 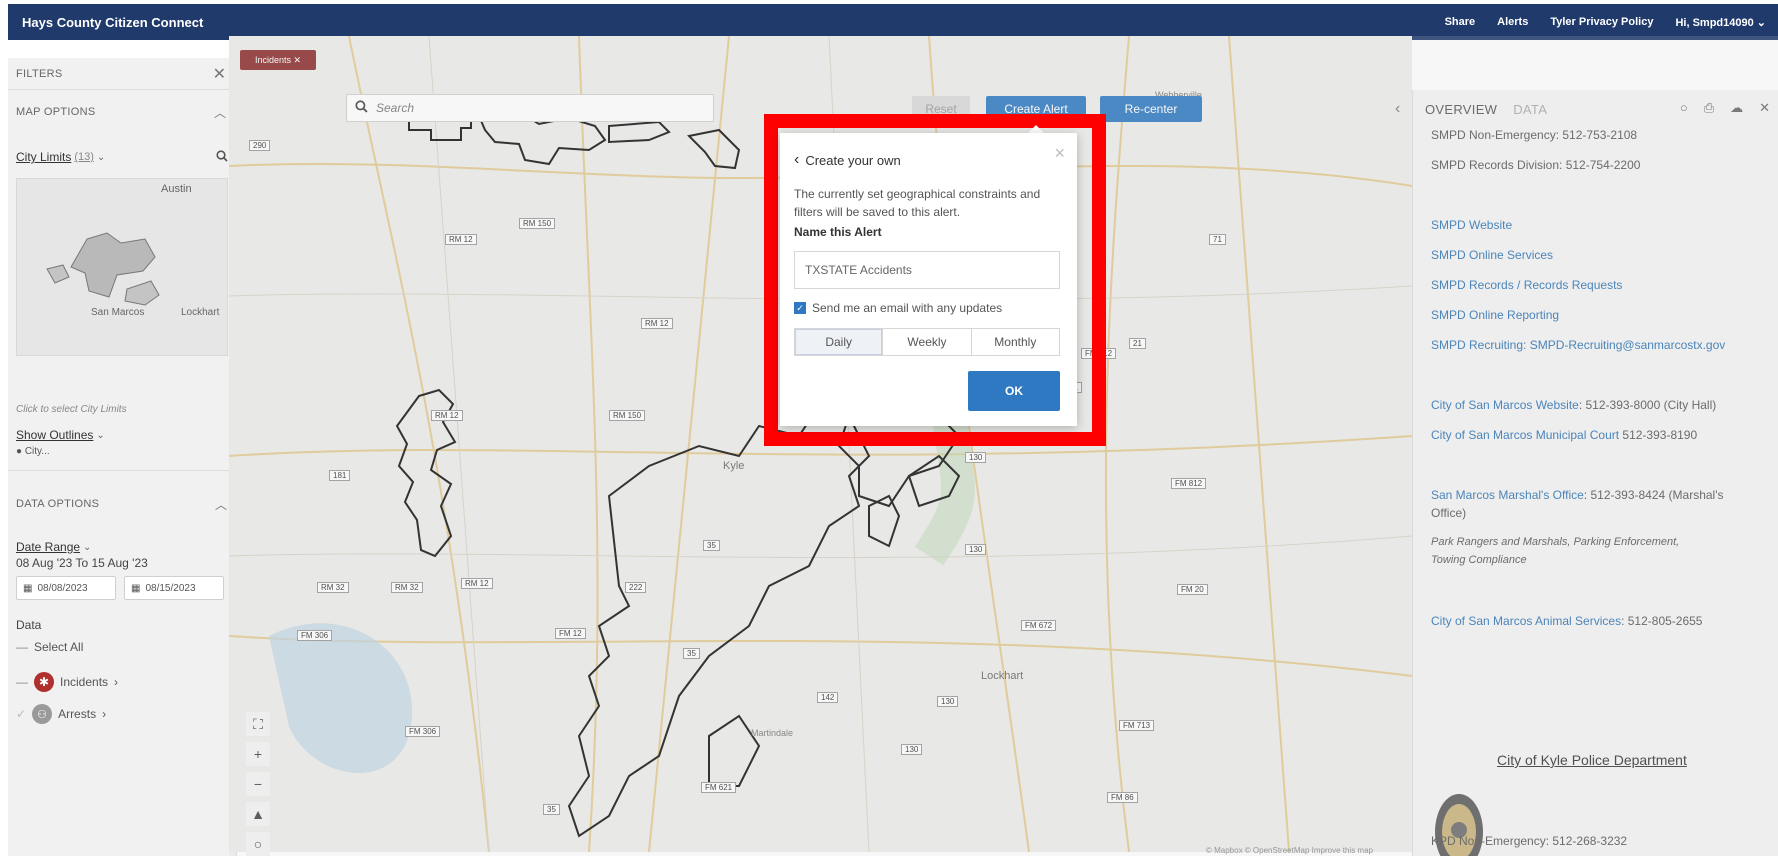 What do you see at coordinates (1530, 109) in the screenshot?
I see `tab-data: DATA` at bounding box center [1530, 109].